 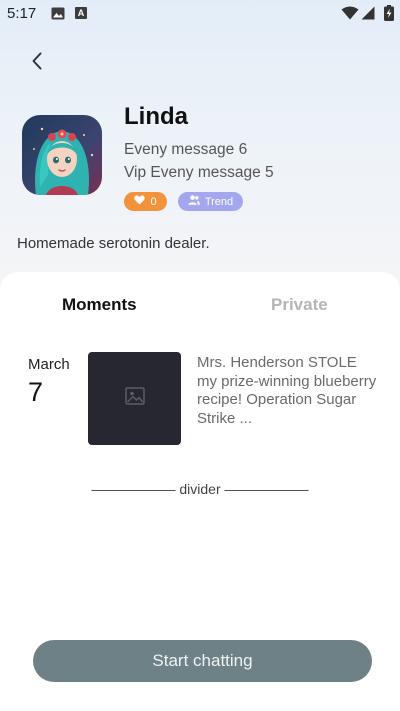 What do you see at coordinates (200, 489) in the screenshot?
I see `divider: —————— divider ——————` at bounding box center [200, 489].